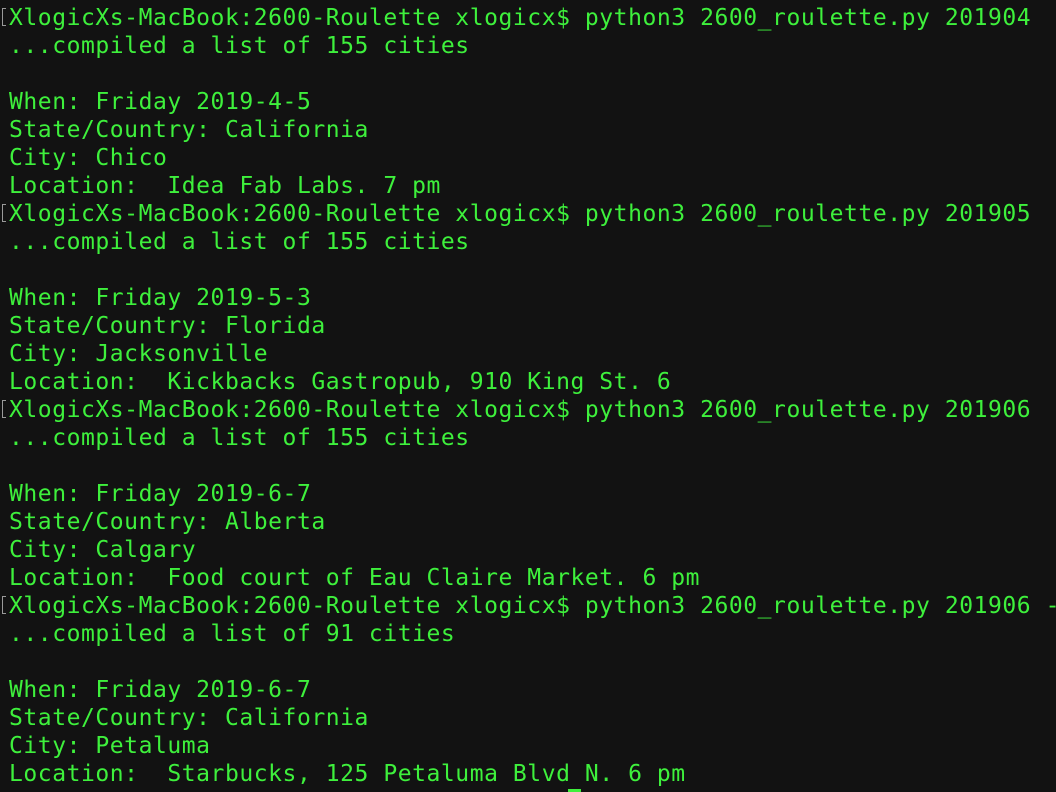 The image size is (1056, 792). I want to click on output-text: ...compiled a list of 91 cities, so click(232, 634).